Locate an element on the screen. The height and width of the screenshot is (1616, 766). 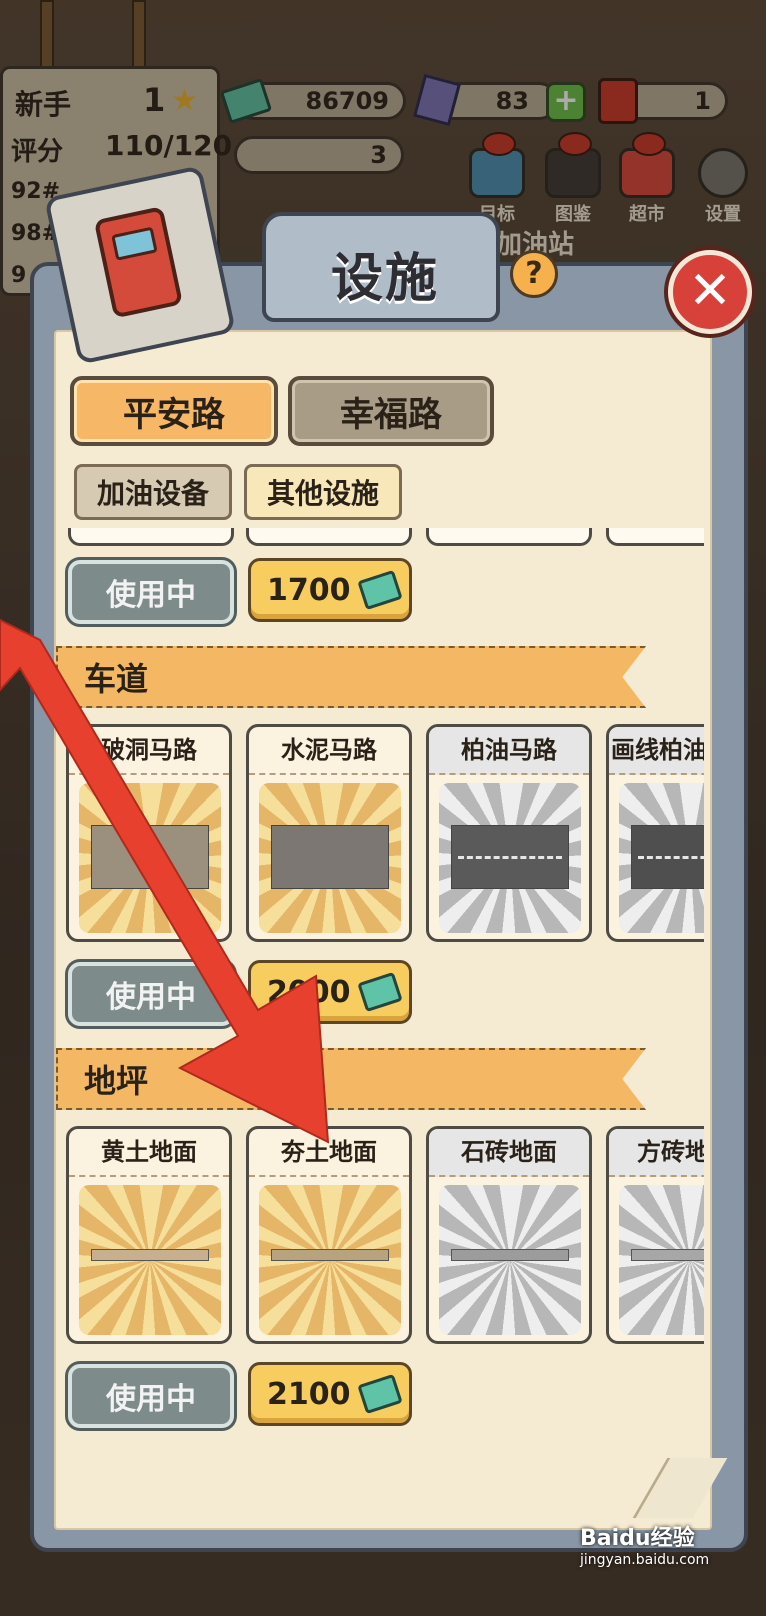
item-card-locked: 柏油马路 is located at coordinates (509, 833).